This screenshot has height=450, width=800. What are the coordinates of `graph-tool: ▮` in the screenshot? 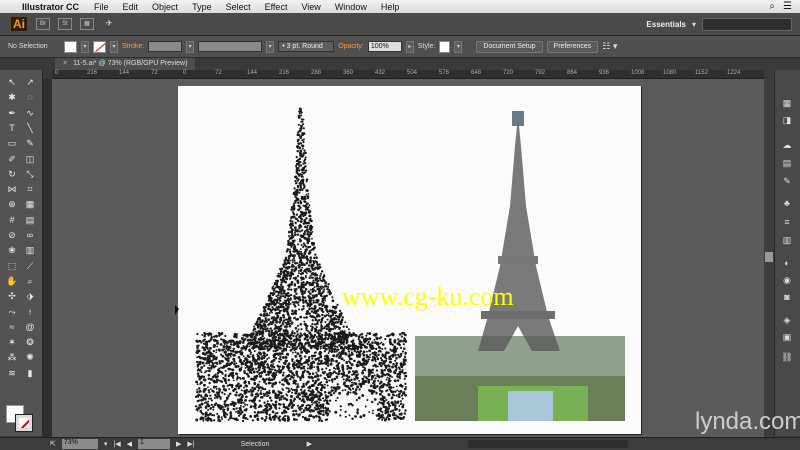 It's located at (30, 373).